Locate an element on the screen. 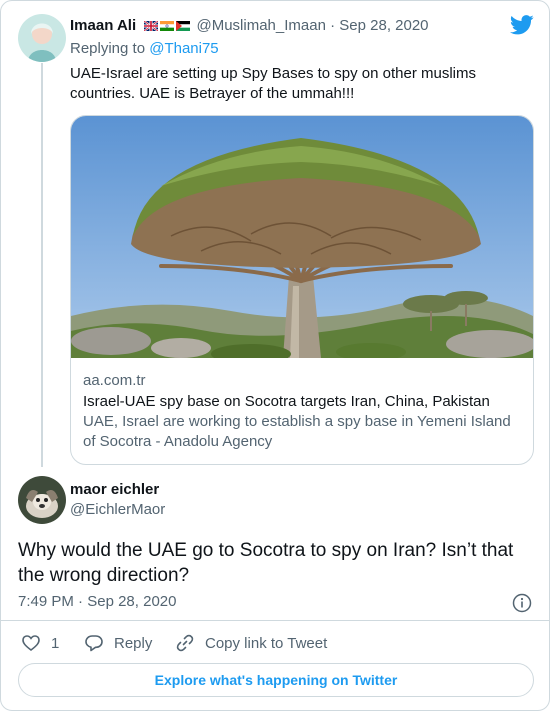 This screenshot has width=550, height=711. like-count: 1 is located at coordinates (55, 643).